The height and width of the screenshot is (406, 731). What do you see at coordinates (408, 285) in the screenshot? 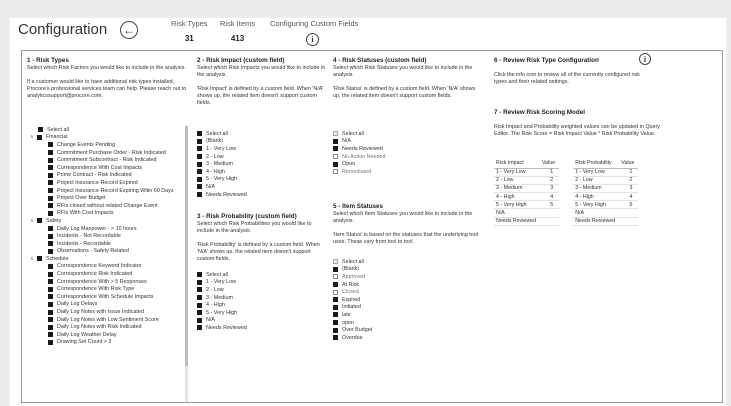
I see `checkbox-item: At Risk` at bounding box center [408, 285].